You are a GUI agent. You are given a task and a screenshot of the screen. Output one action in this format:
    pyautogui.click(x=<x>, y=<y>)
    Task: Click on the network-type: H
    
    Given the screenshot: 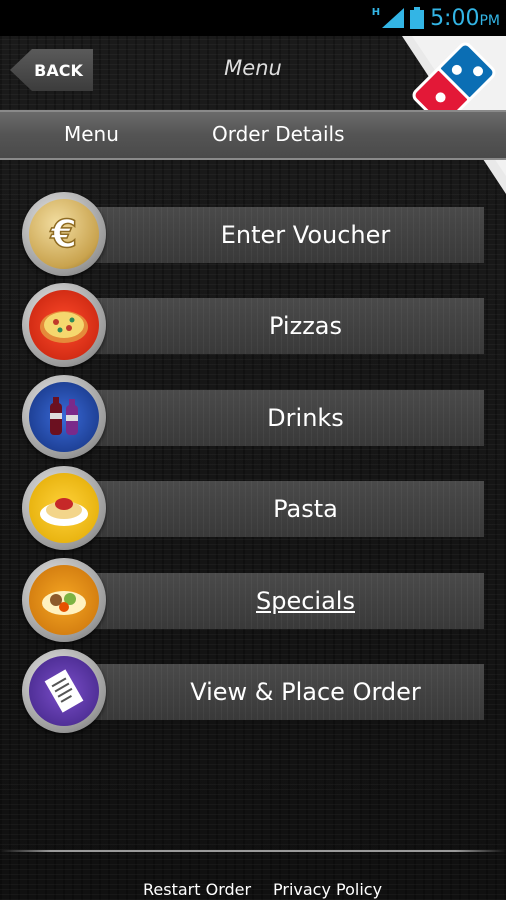 What is the action you would take?
    pyautogui.click(x=376, y=12)
    